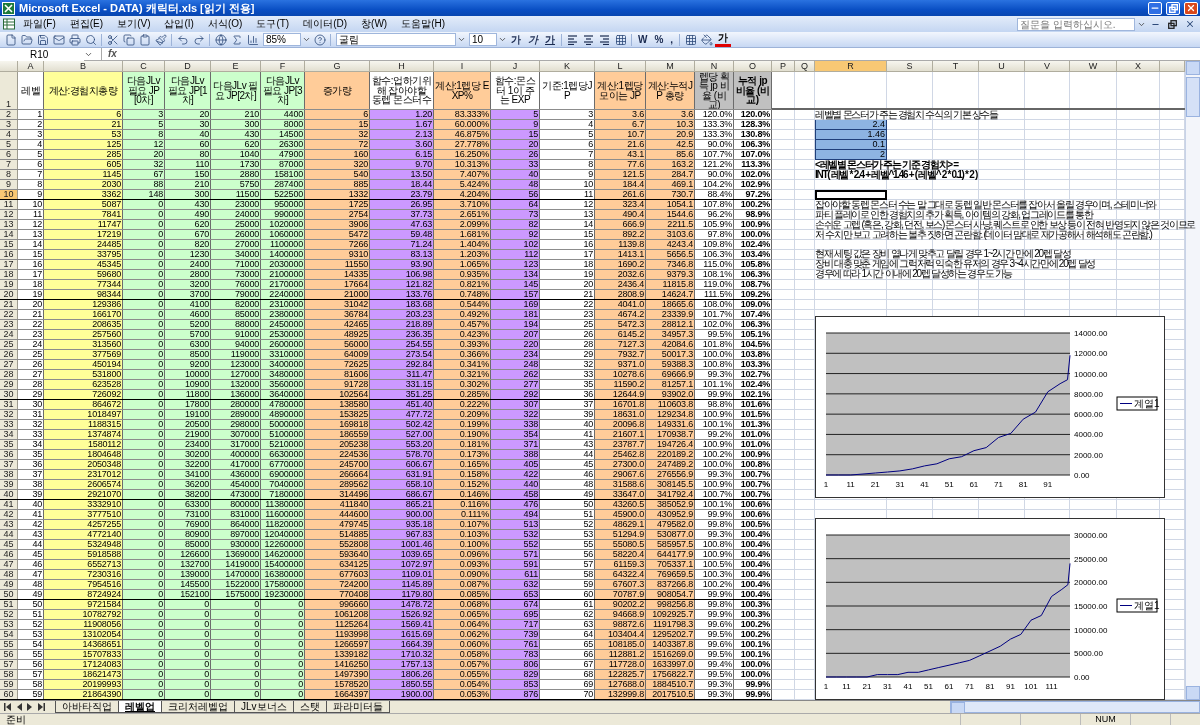 This screenshot has width=1200, height=725. What do you see at coordinates (42, 39) in the screenshot?
I see `save-icon` at bounding box center [42, 39].